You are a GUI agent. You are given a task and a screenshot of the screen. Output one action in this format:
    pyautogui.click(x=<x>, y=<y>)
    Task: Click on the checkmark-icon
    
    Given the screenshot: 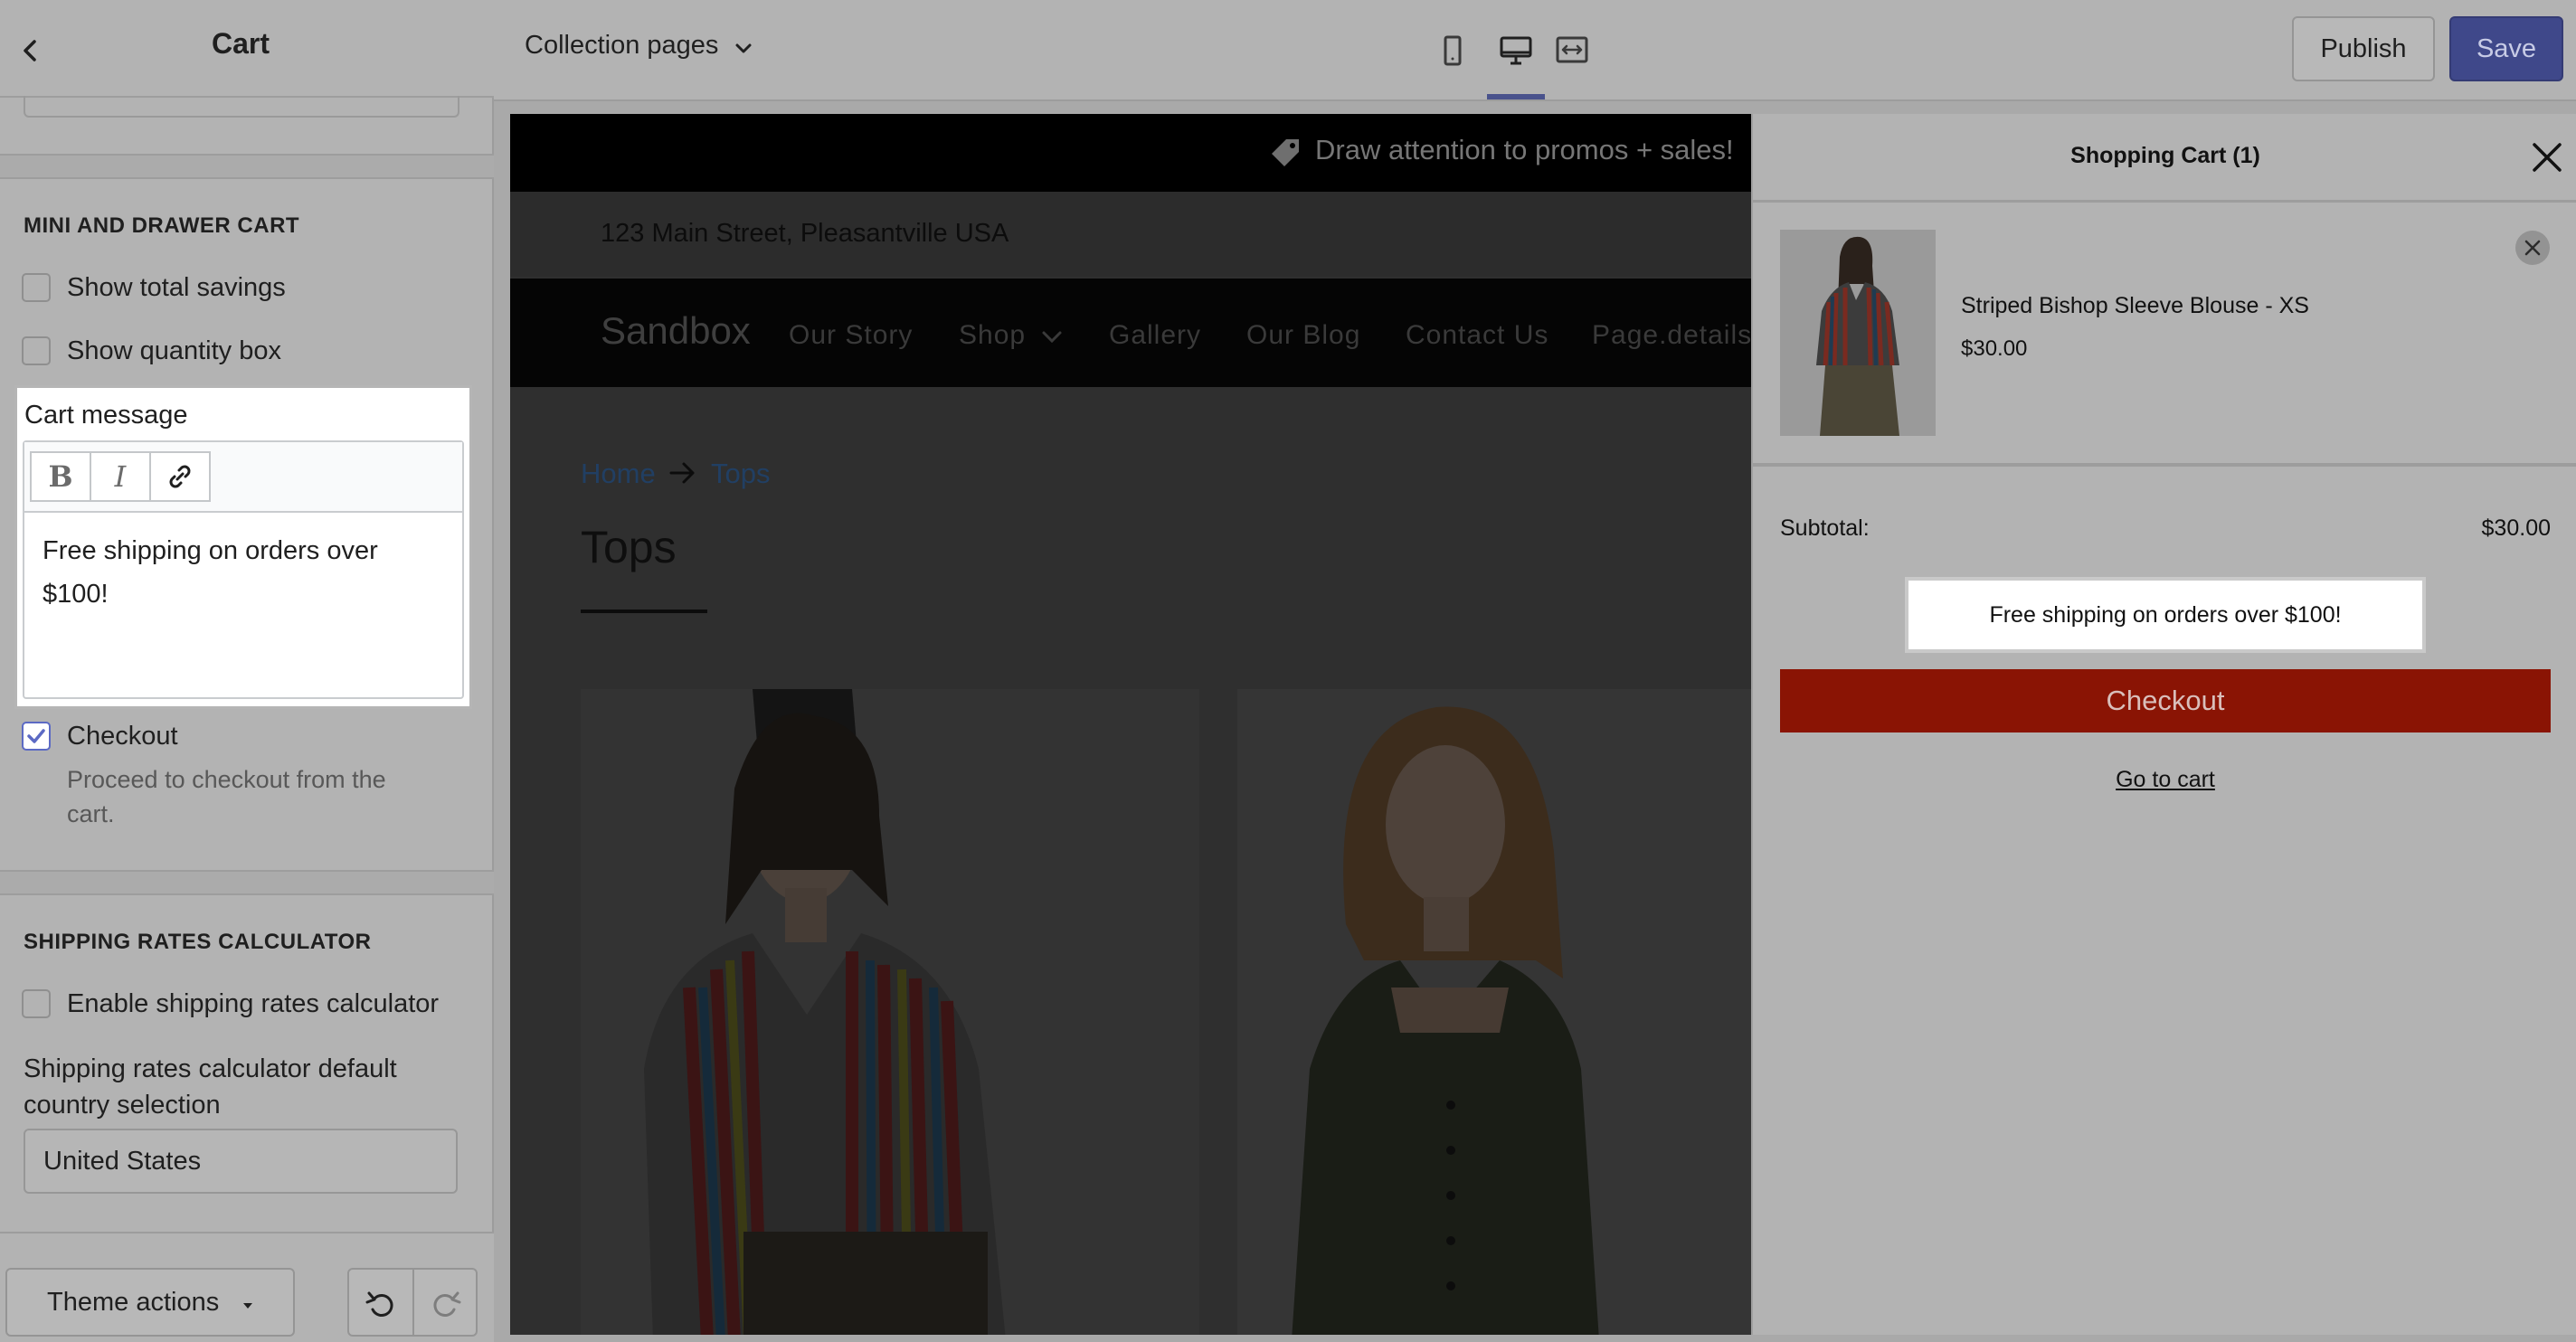 What is the action you would take?
    pyautogui.click(x=36, y=736)
    